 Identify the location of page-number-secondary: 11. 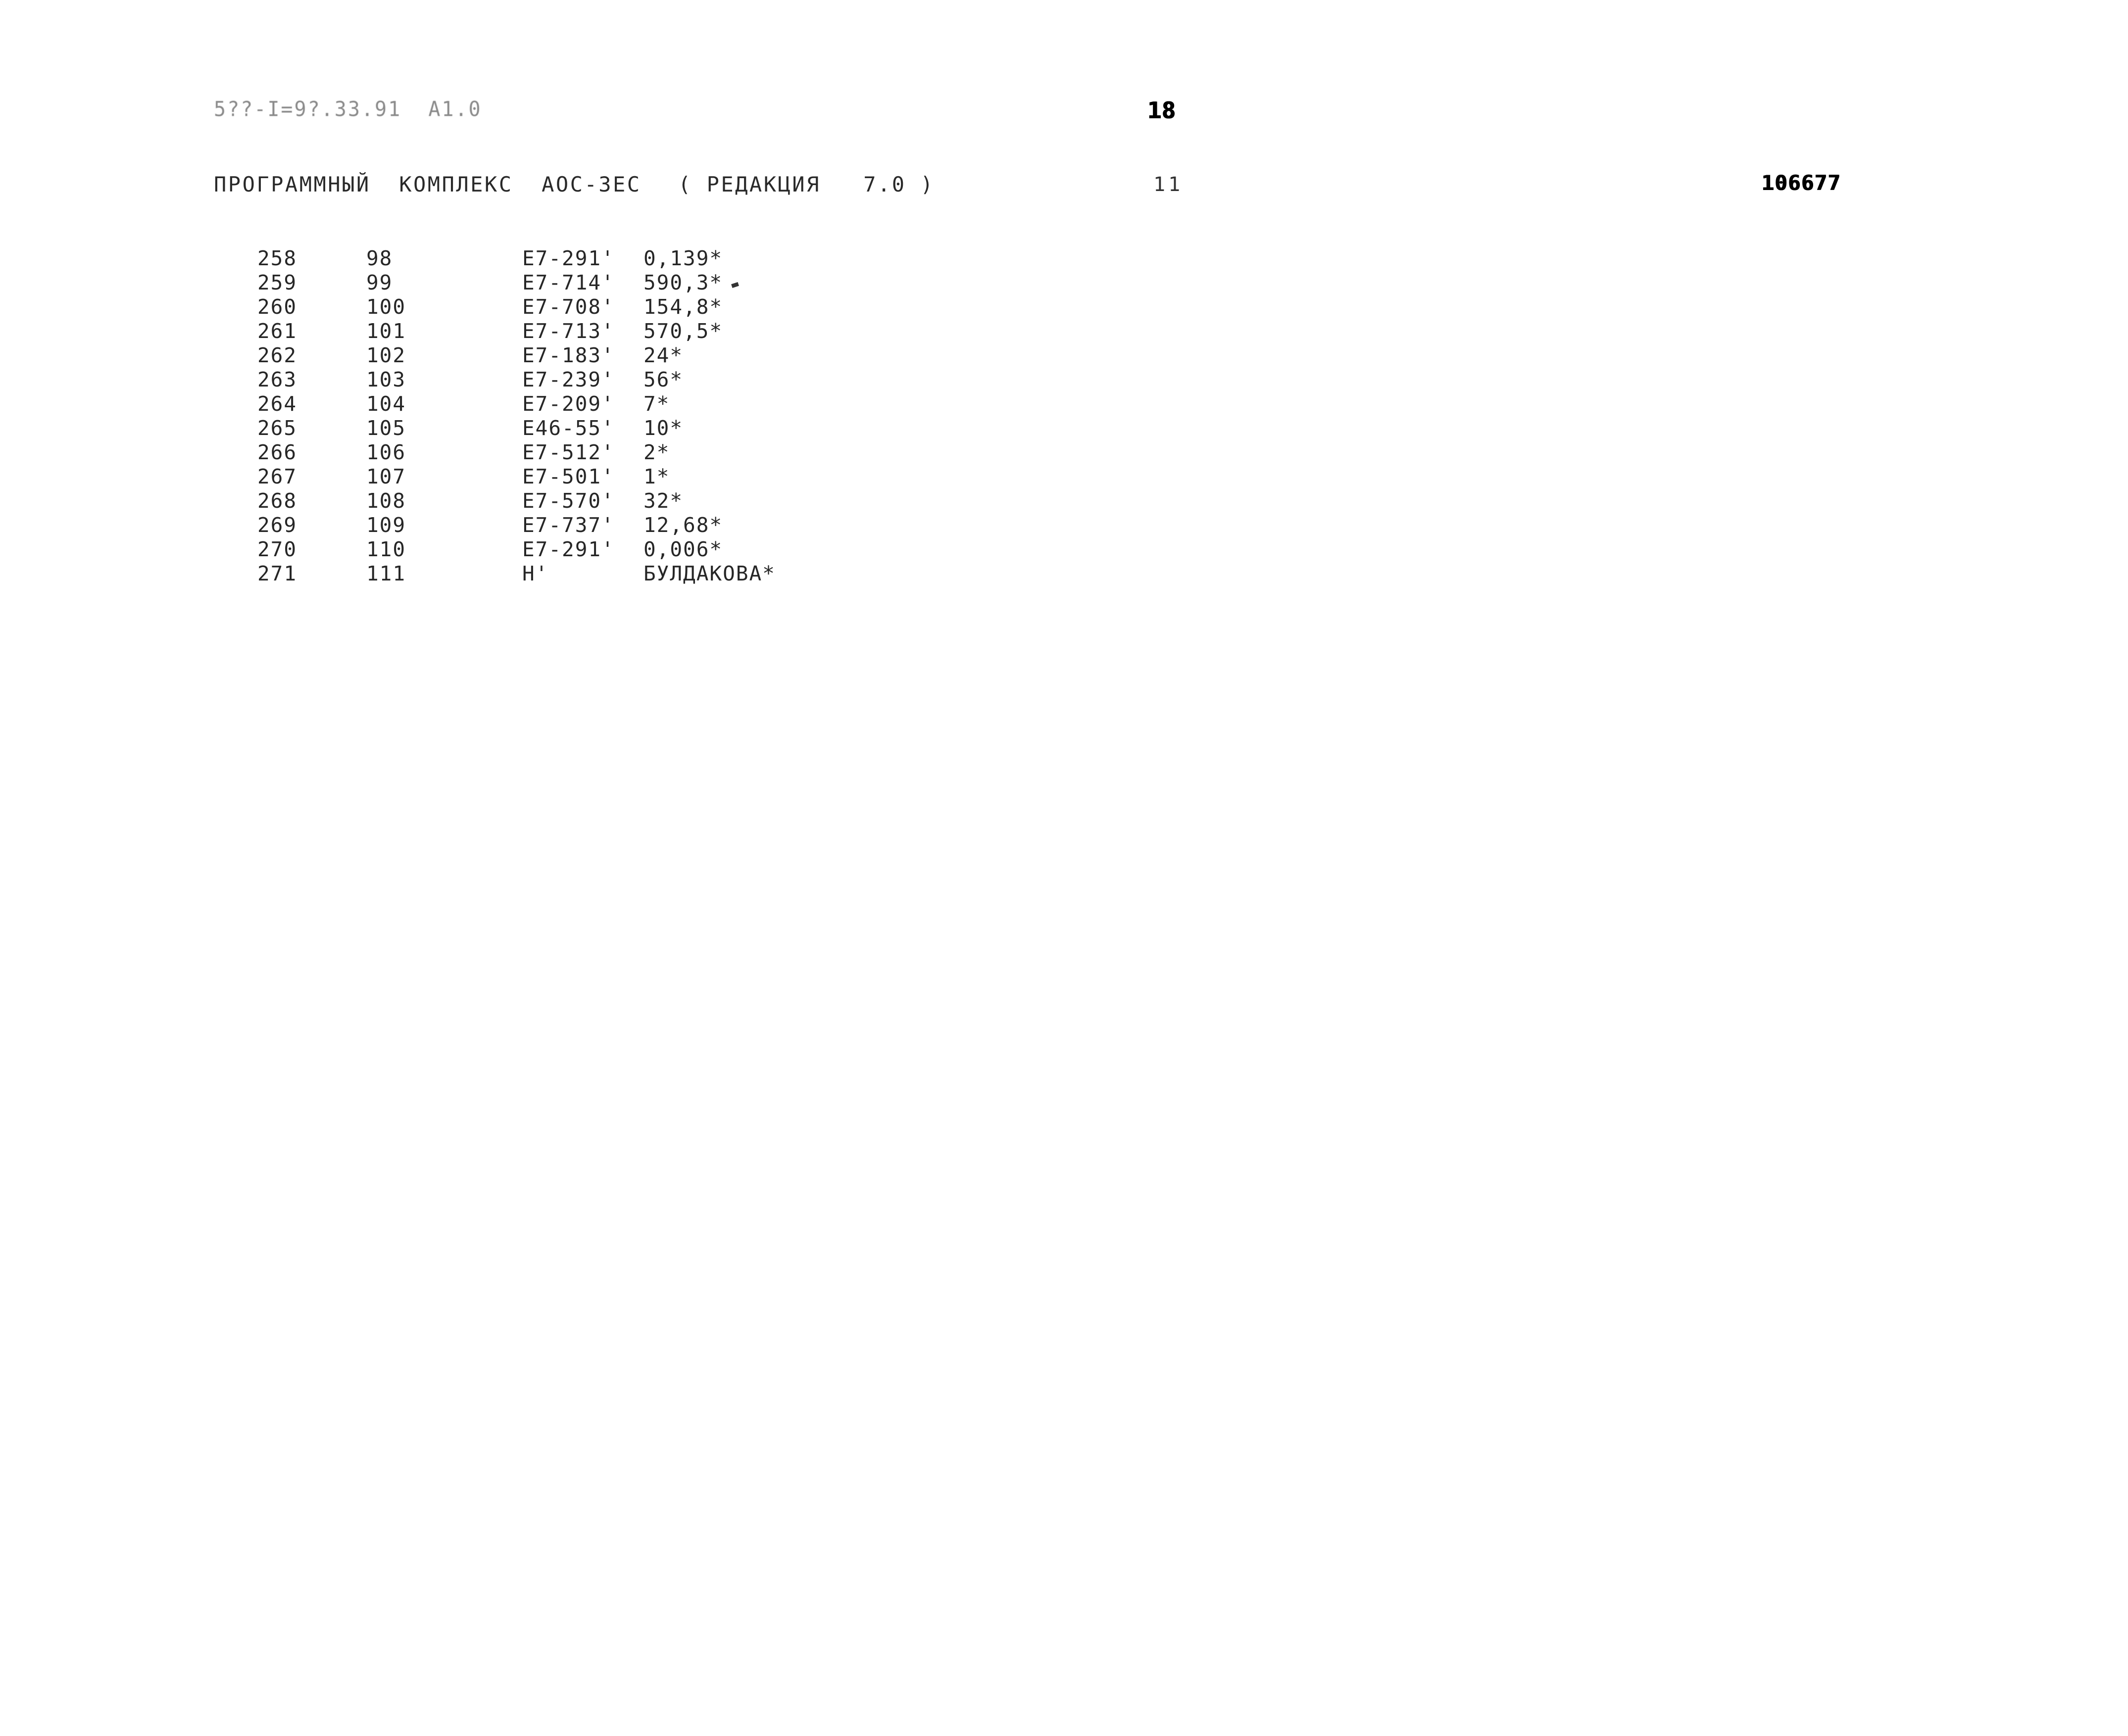
(1168, 184).